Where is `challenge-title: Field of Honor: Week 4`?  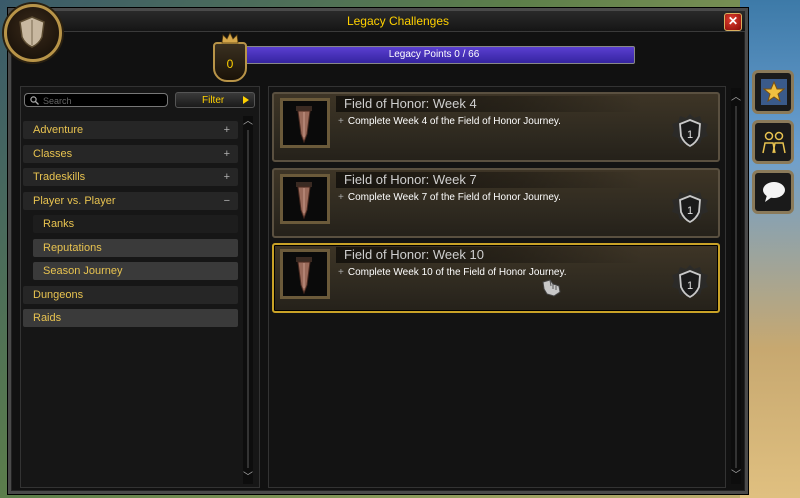
challenge-title: Field of Honor: Week 4 is located at coordinates (490, 104).